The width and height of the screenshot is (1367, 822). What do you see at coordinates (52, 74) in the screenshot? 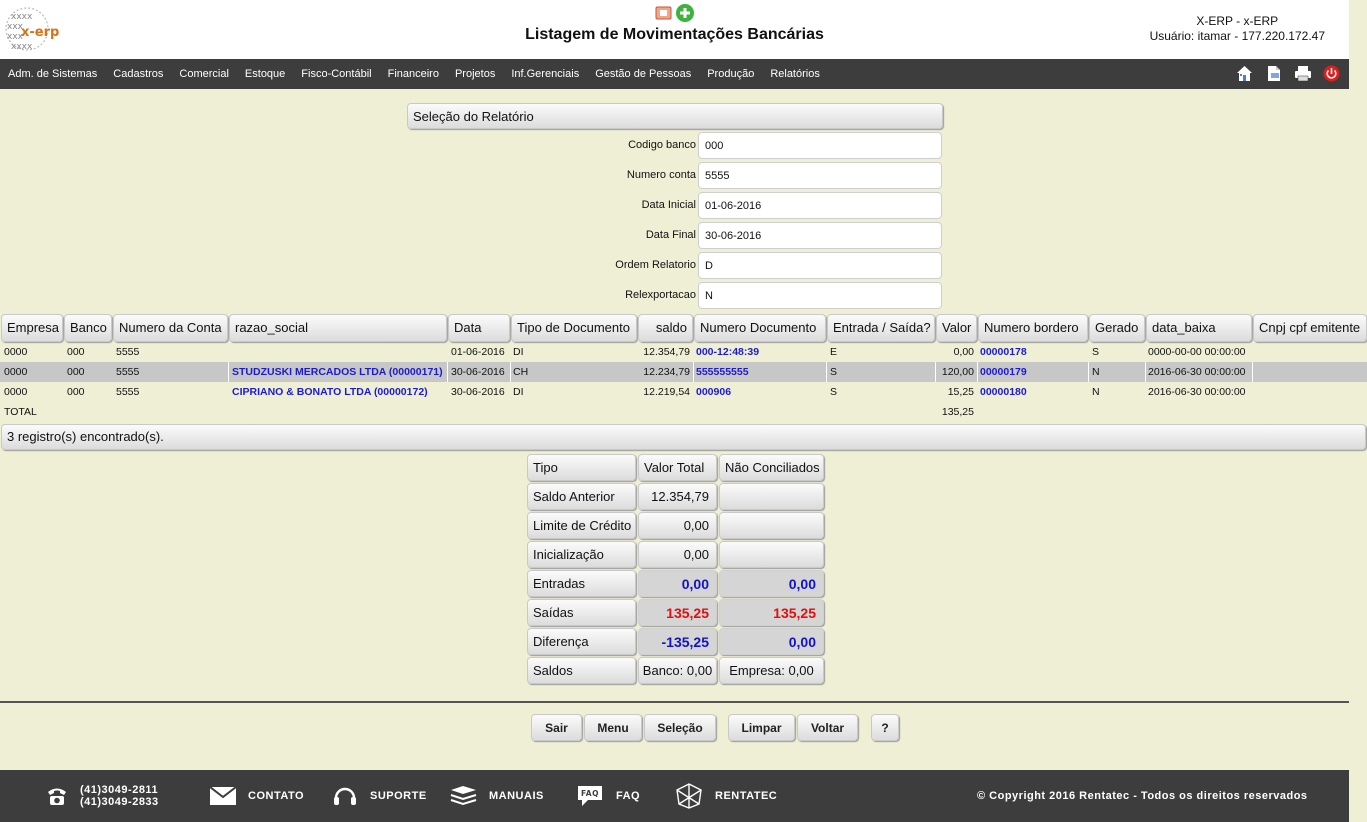
I see `menu-adm-sistemas: Adm. de Sistemas` at bounding box center [52, 74].